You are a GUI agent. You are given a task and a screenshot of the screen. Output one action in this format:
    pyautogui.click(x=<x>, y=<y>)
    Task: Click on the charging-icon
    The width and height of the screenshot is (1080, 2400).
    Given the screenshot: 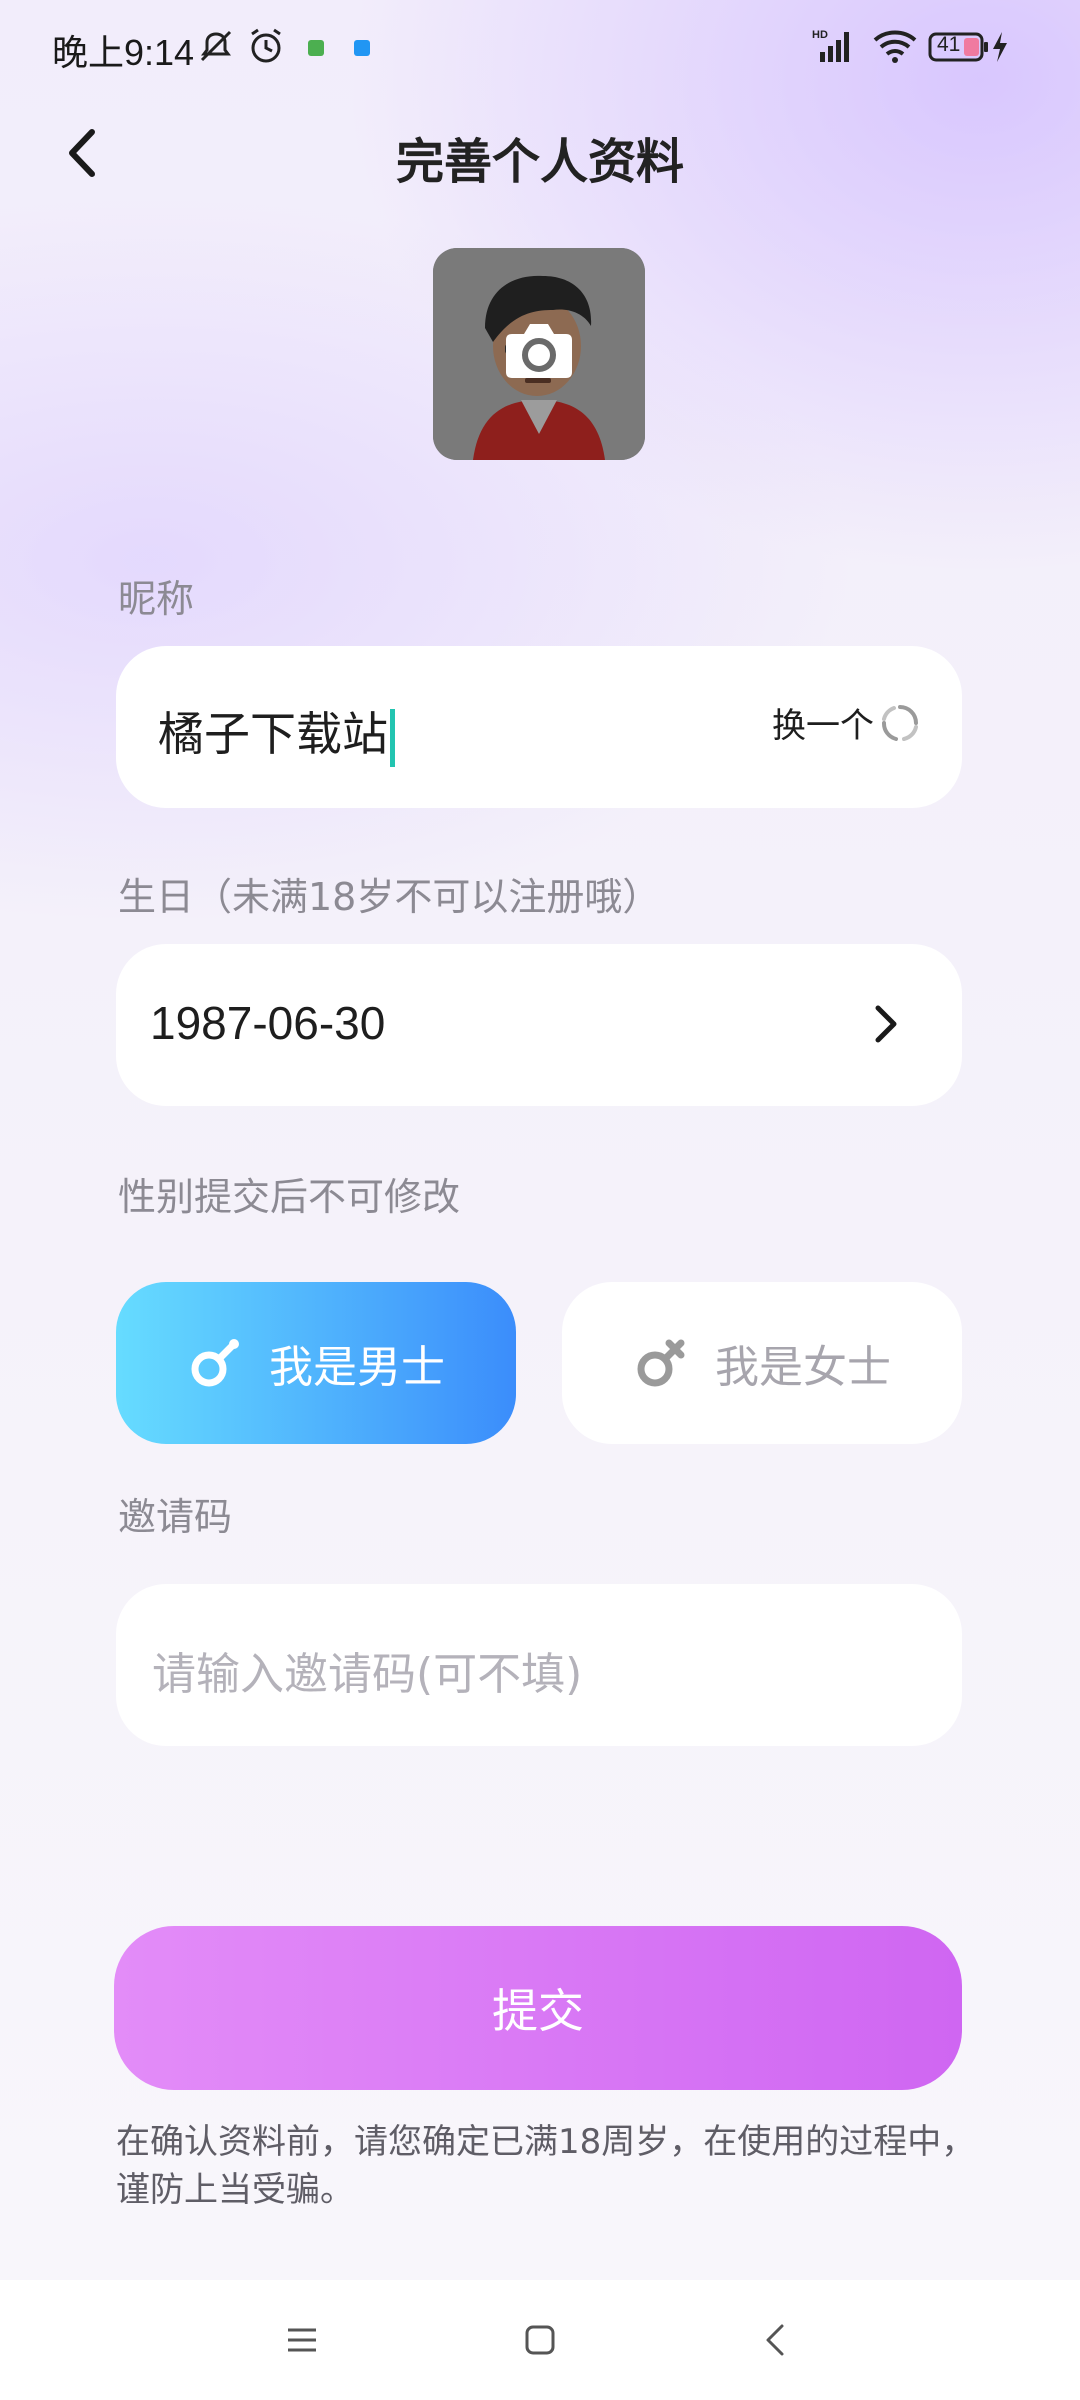 What is the action you would take?
    pyautogui.click(x=1000, y=49)
    